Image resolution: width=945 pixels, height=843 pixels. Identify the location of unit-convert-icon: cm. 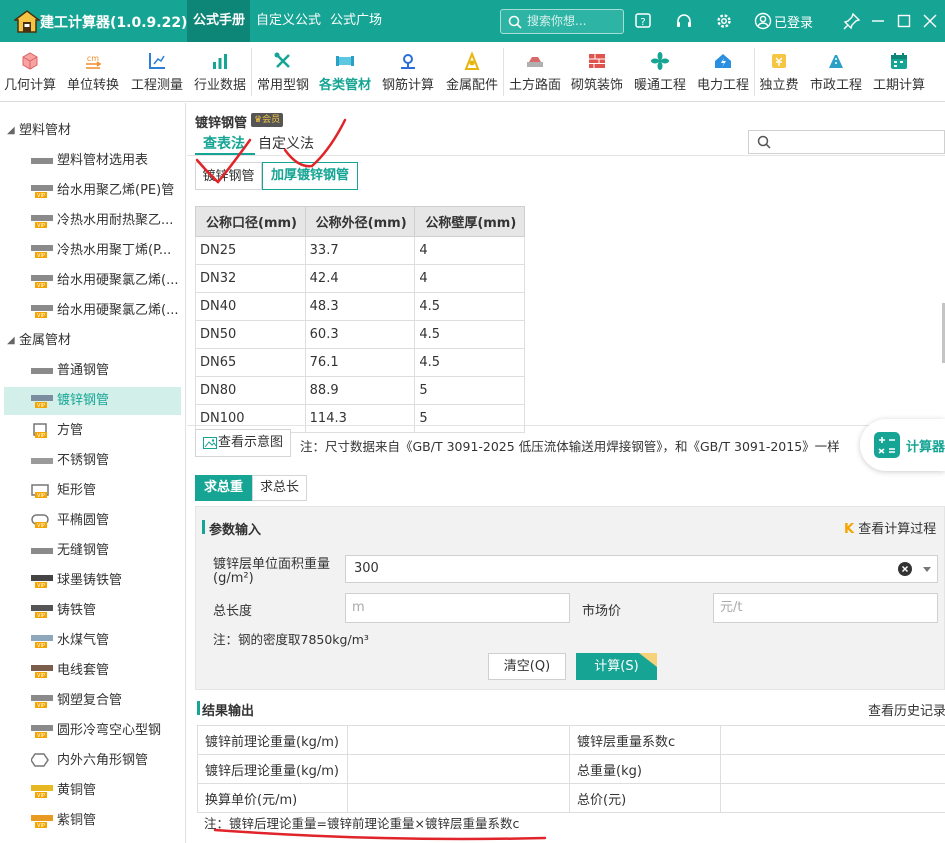
(94, 61).